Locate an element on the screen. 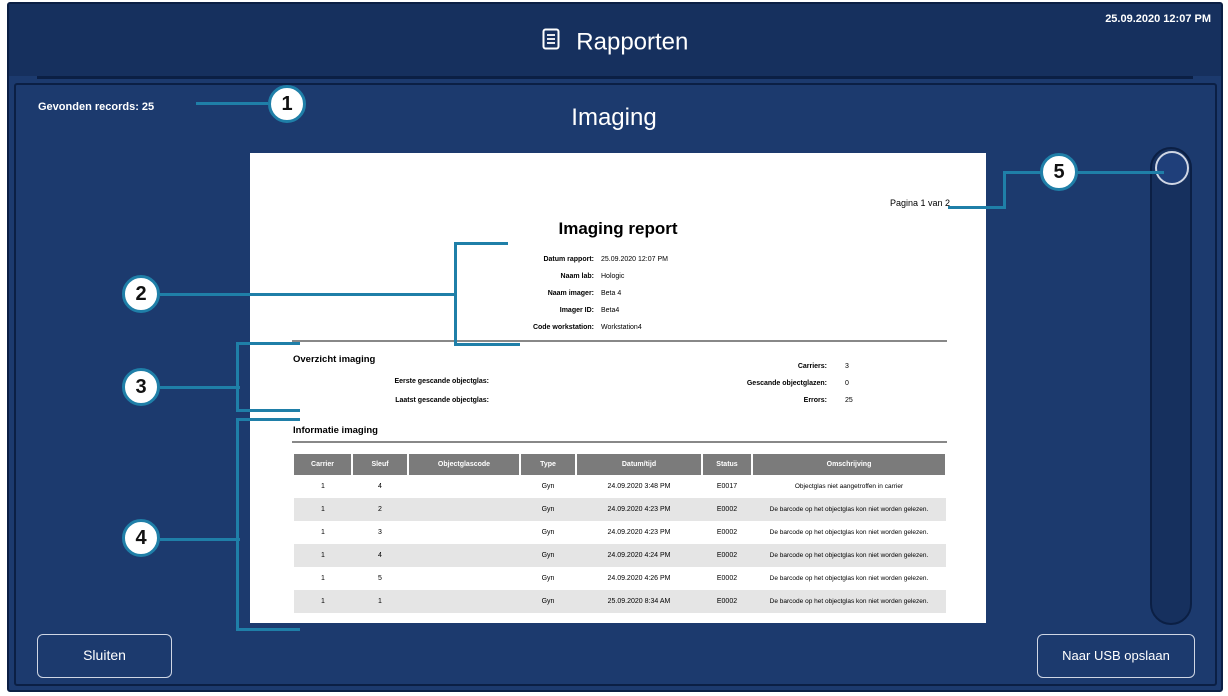 The width and height of the screenshot is (1228, 696). meta-key: Naam lab: is located at coordinates (577, 276).